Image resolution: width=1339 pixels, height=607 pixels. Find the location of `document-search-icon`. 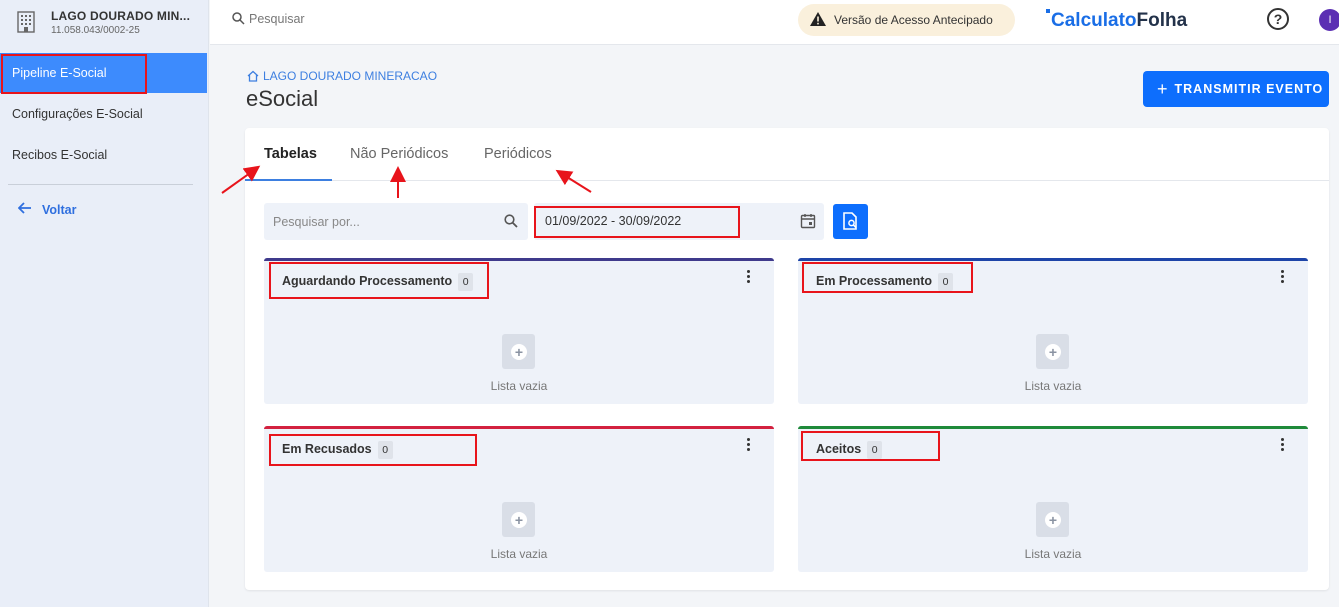

document-search-icon is located at coordinates (850, 221).